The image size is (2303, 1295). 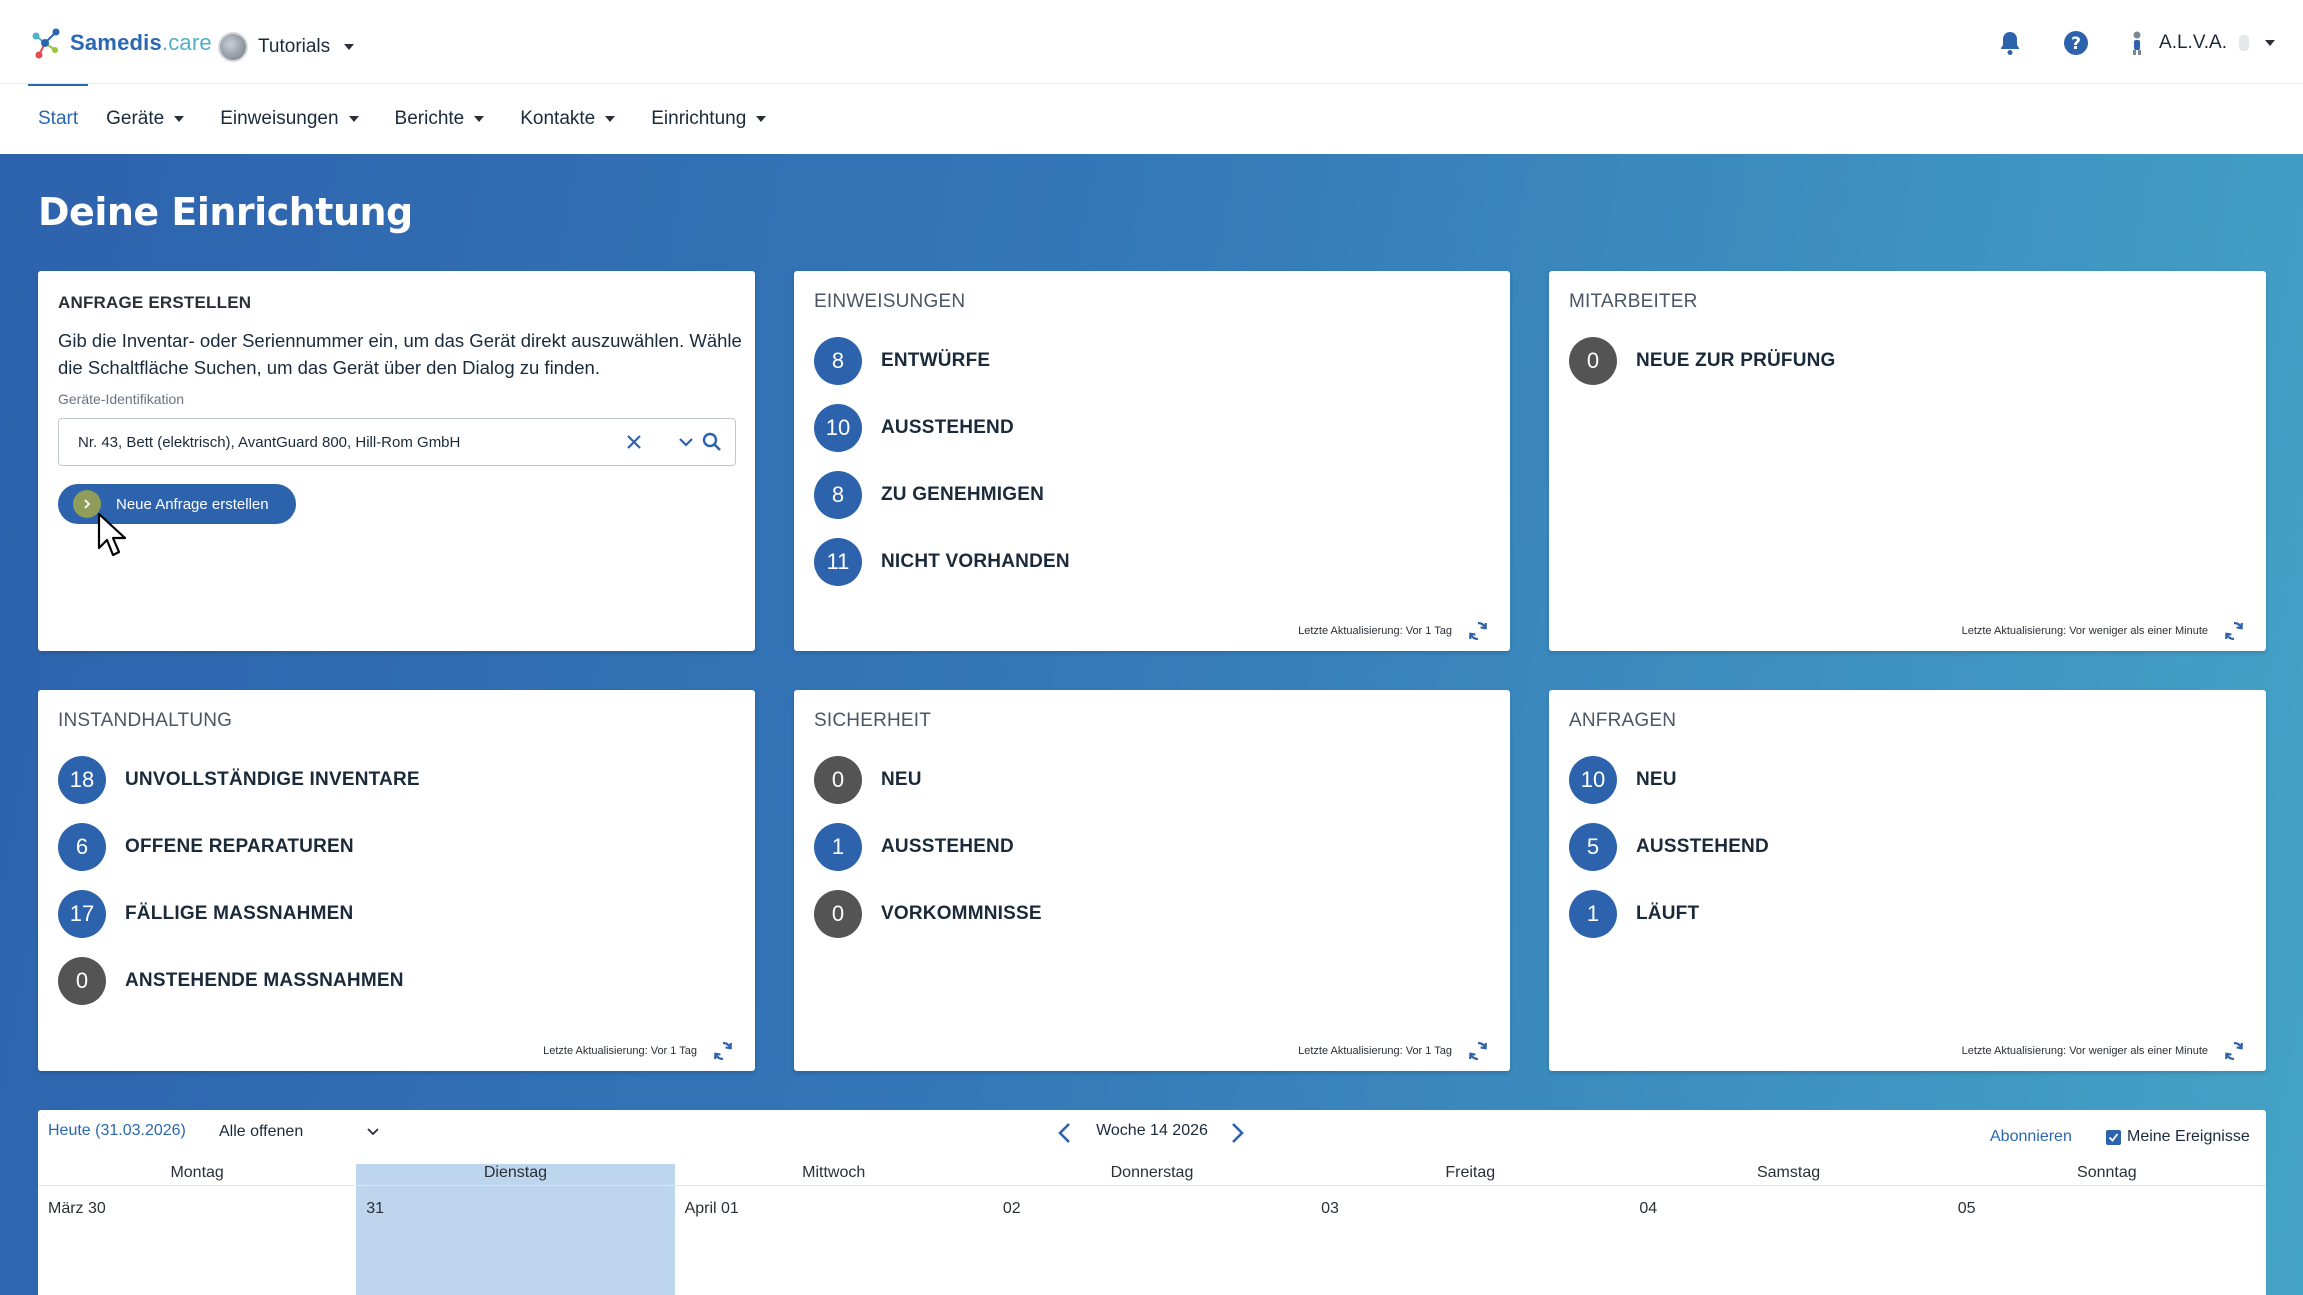 What do you see at coordinates (2076, 43) in the screenshot?
I see `help-icon: ?` at bounding box center [2076, 43].